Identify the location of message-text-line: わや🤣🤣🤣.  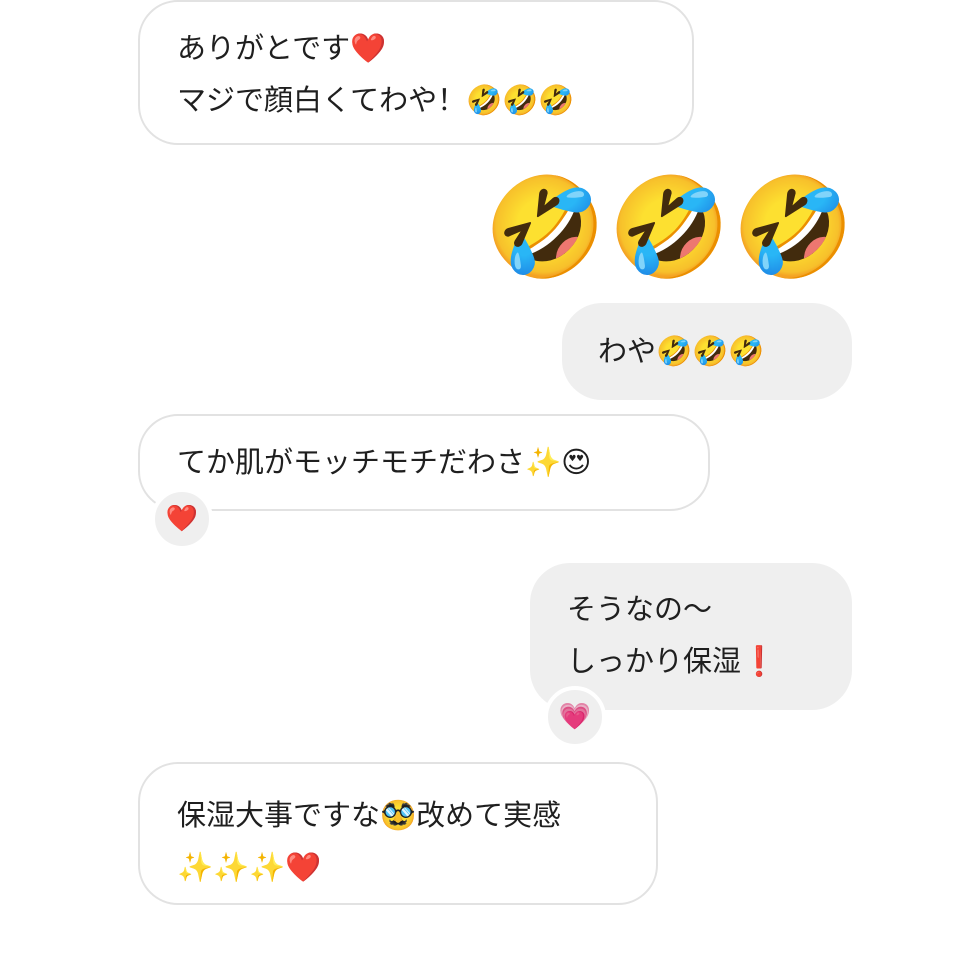
(681, 351).